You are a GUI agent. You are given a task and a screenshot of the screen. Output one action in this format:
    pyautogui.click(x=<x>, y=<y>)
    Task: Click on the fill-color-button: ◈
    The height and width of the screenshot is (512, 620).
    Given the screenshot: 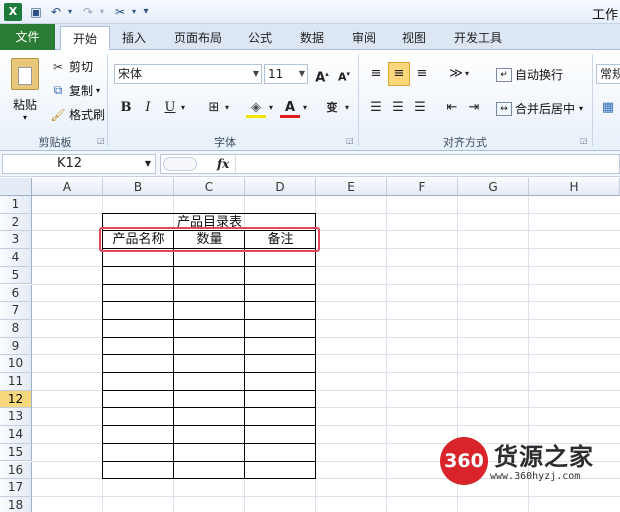 What is the action you would take?
    pyautogui.click(x=256, y=108)
    